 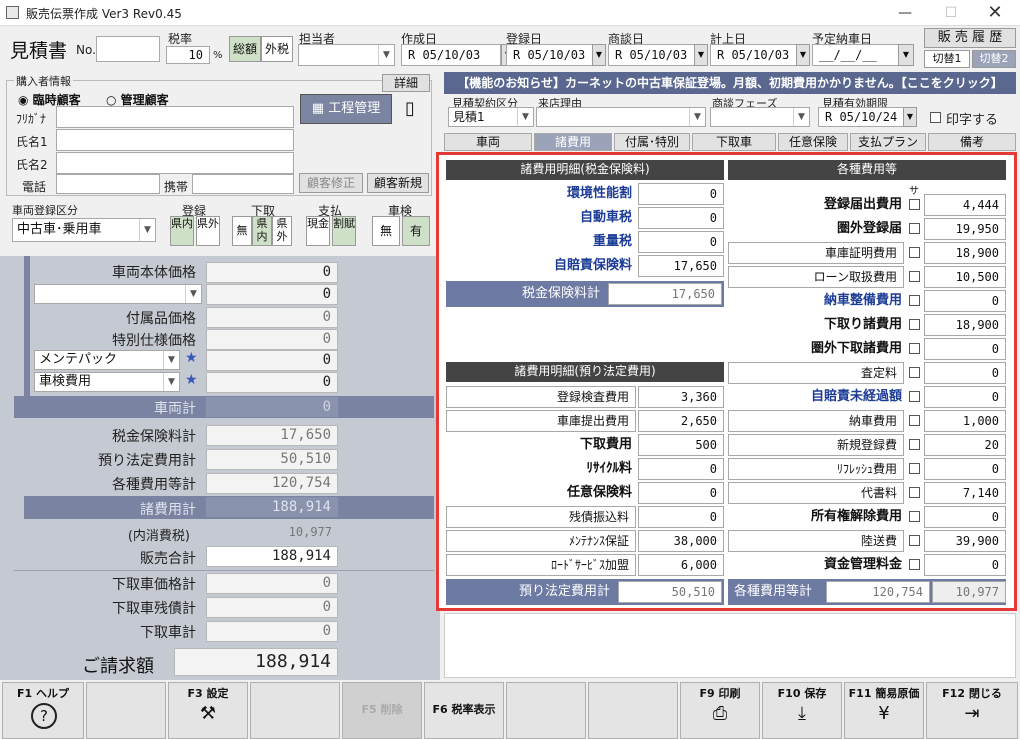 I want to click on name1-field, so click(x=175, y=140).